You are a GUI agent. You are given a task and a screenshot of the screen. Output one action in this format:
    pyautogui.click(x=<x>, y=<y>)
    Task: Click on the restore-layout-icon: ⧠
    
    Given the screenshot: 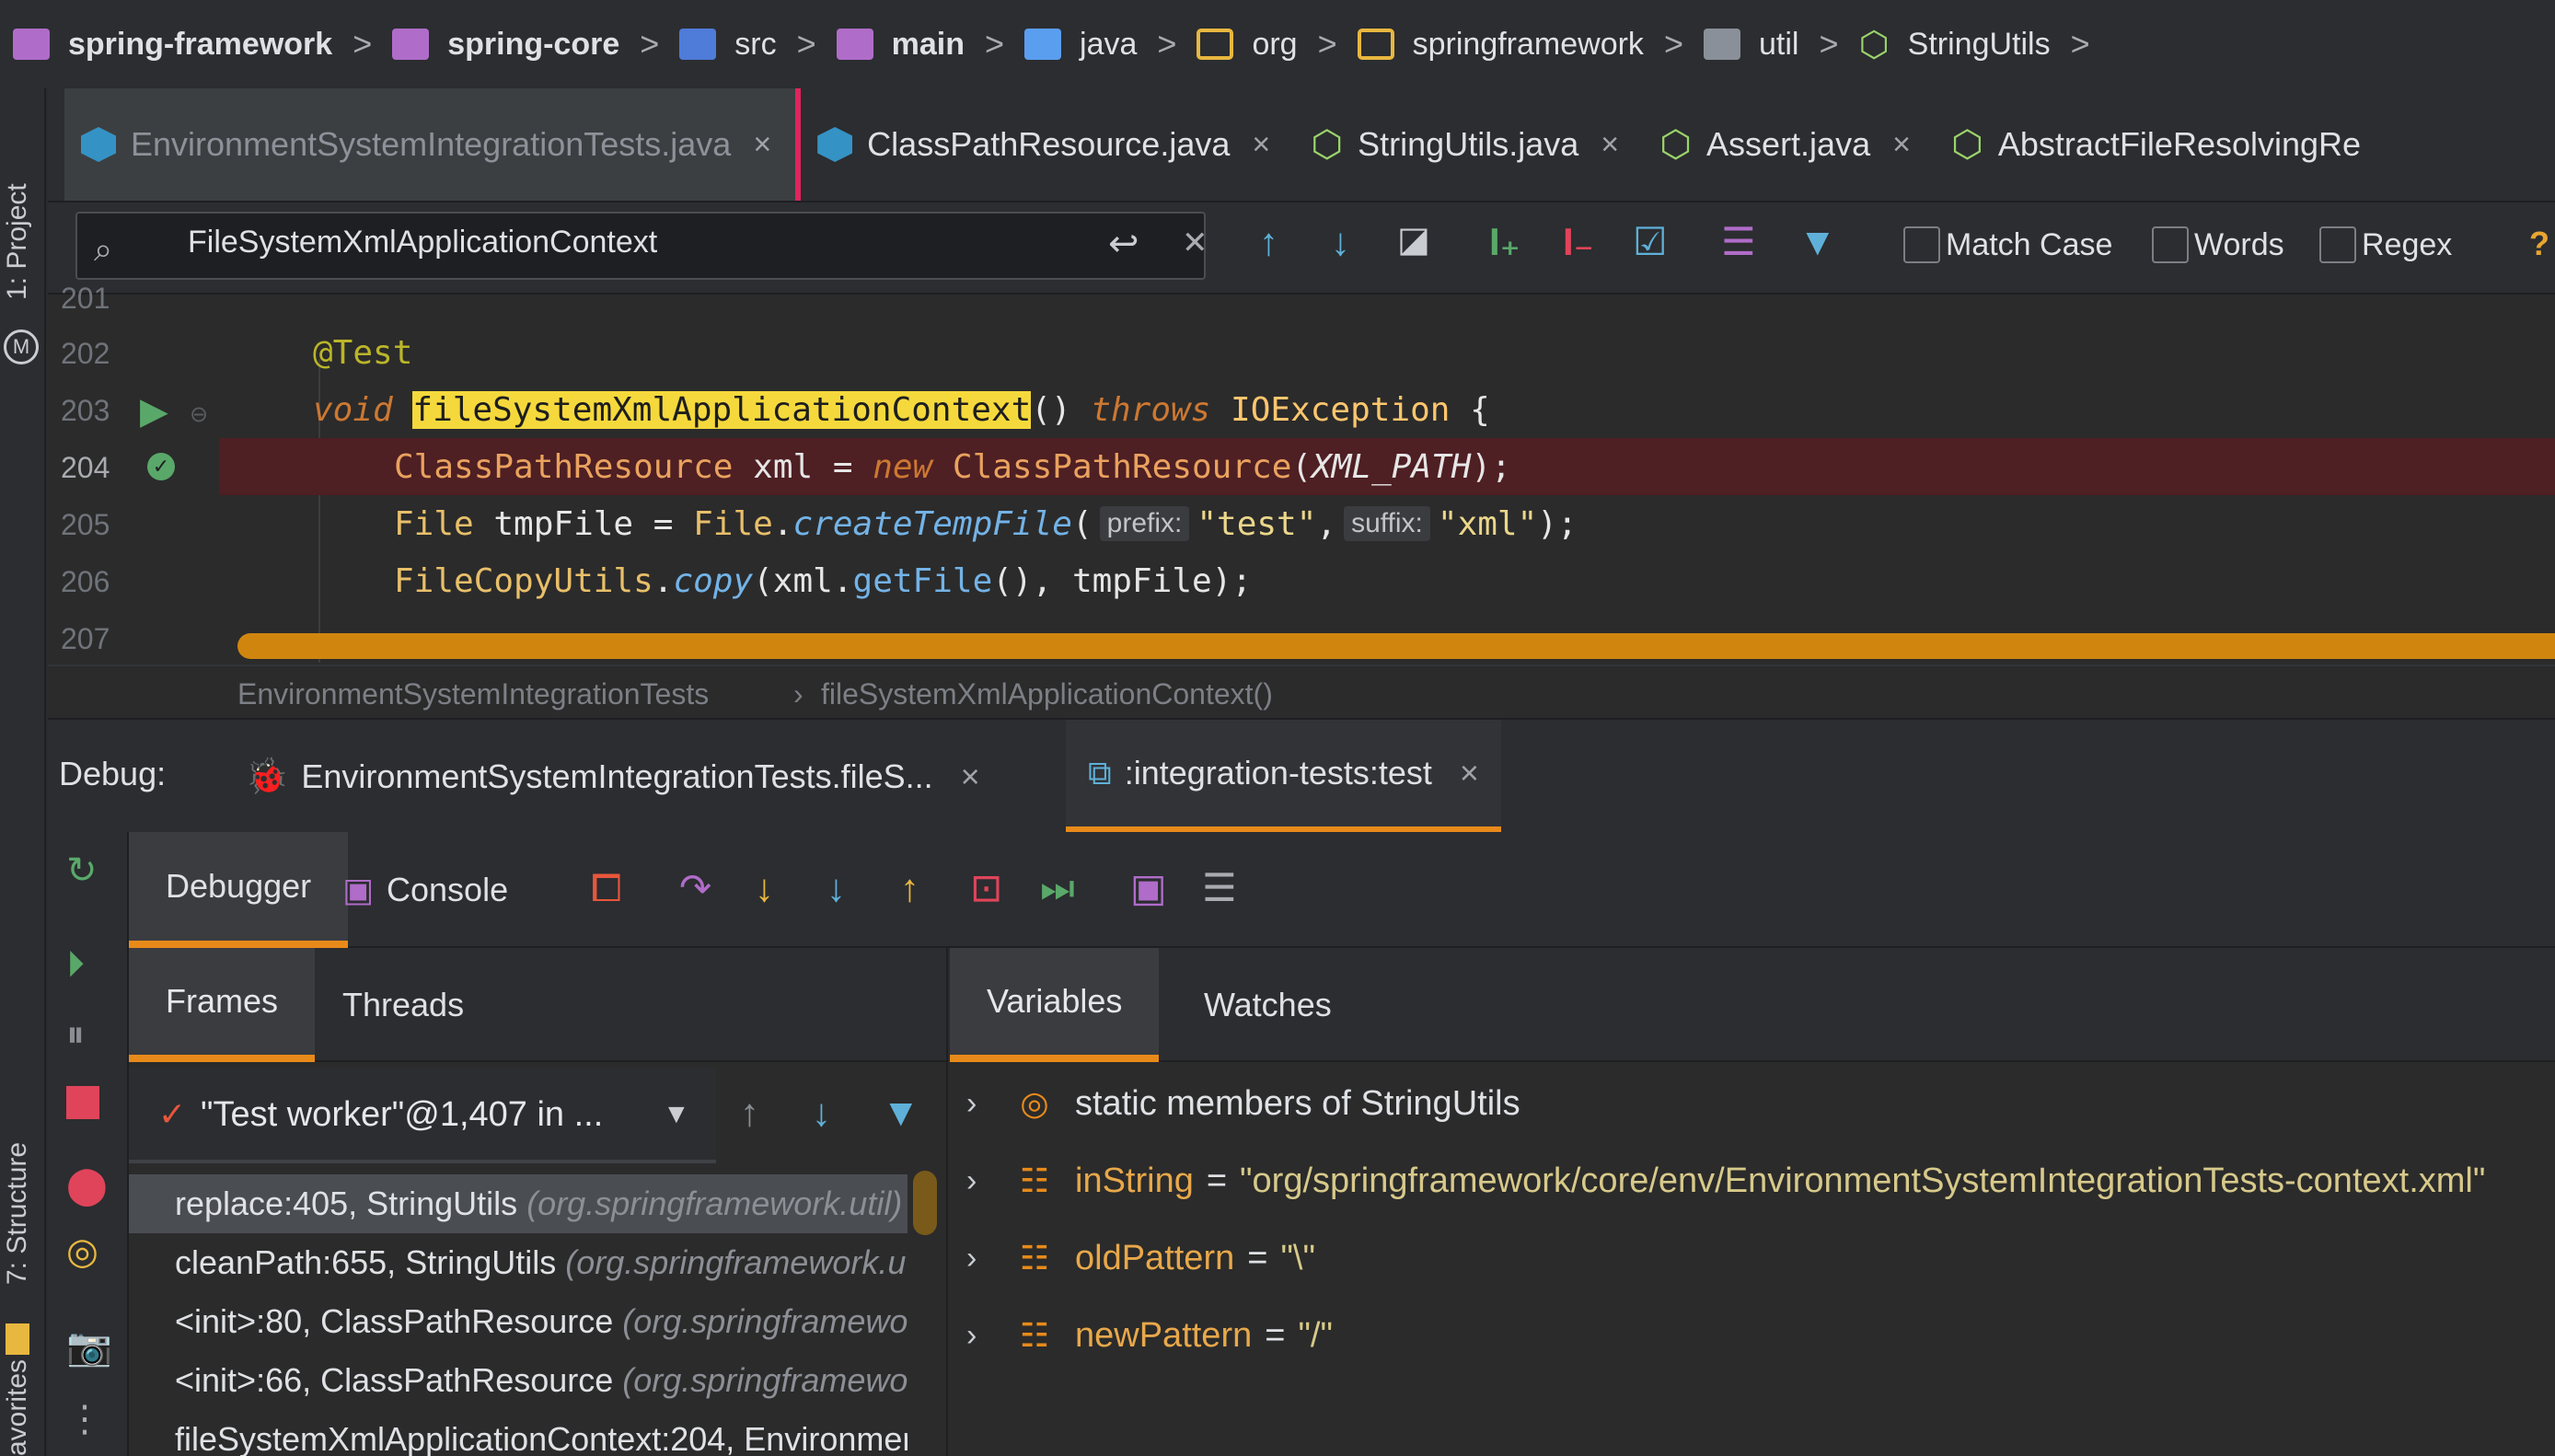 What is the action you would take?
    pyautogui.click(x=606, y=888)
    